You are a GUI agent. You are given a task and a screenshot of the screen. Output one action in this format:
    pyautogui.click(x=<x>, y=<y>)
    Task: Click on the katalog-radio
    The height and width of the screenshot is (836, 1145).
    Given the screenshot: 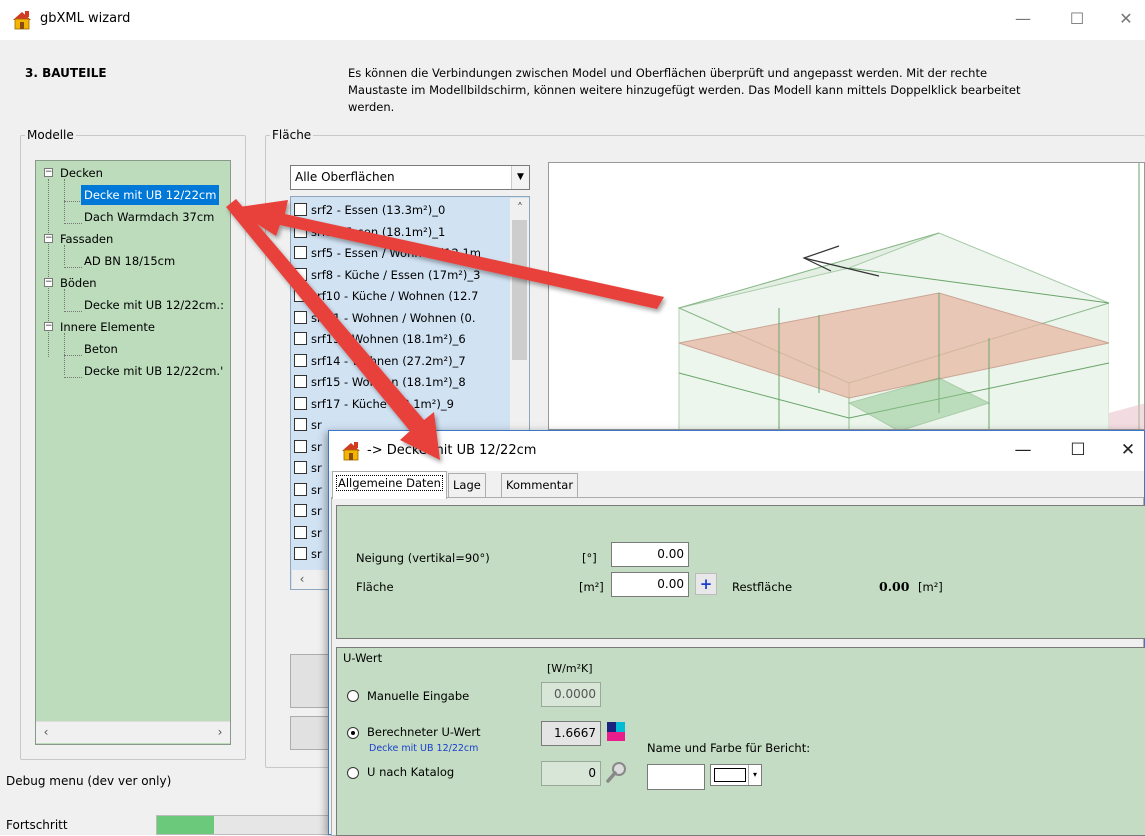 What is the action you would take?
    pyautogui.click(x=353, y=773)
    